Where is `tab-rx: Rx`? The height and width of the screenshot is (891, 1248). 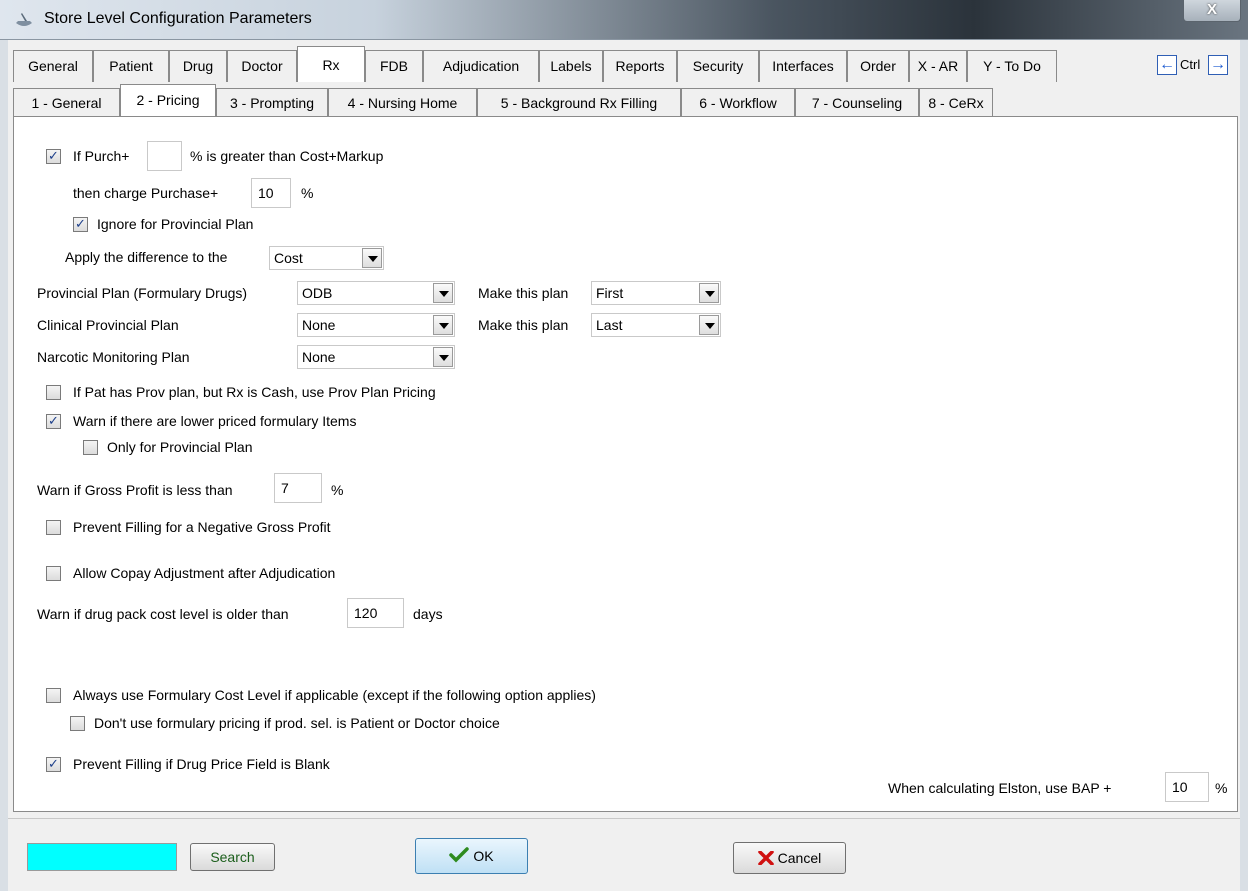
tab-rx: Rx is located at coordinates (331, 64).